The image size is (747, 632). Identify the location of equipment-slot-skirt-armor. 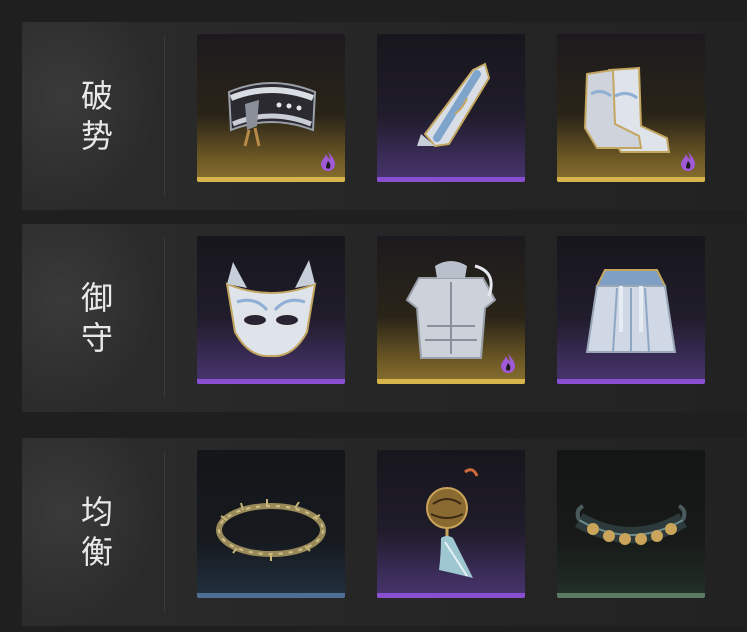
(631, 310).